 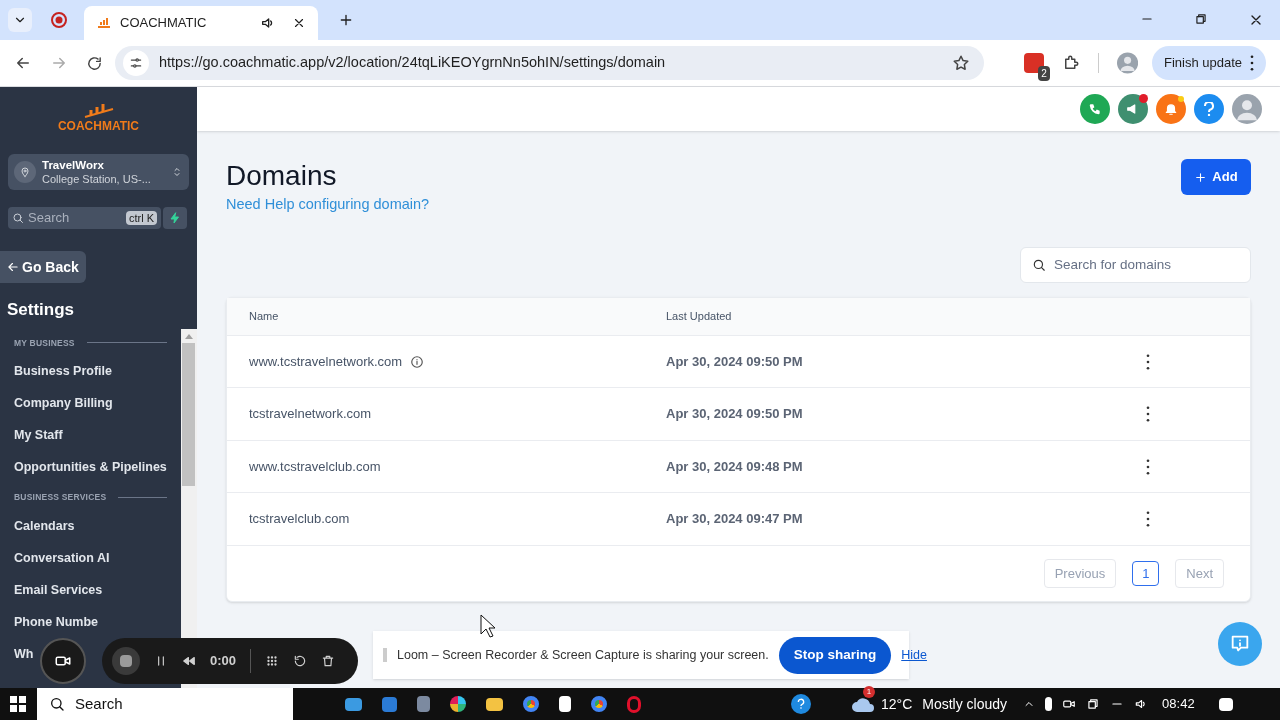 What do you see at coordinates (1178, 704) in the screenshot?
I see `clock: 08:42` at bounding box center [1178, 704].